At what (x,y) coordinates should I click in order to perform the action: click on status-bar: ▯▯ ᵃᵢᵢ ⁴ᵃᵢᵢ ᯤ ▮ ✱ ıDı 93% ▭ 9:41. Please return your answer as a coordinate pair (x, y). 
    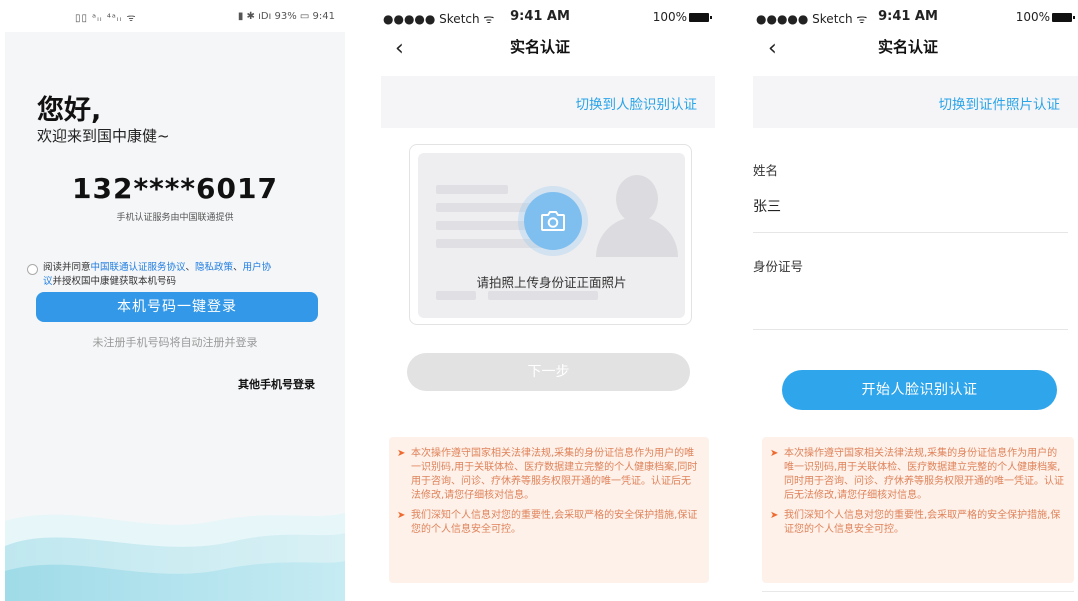
    Looking at the image, I should click on (175, 16).